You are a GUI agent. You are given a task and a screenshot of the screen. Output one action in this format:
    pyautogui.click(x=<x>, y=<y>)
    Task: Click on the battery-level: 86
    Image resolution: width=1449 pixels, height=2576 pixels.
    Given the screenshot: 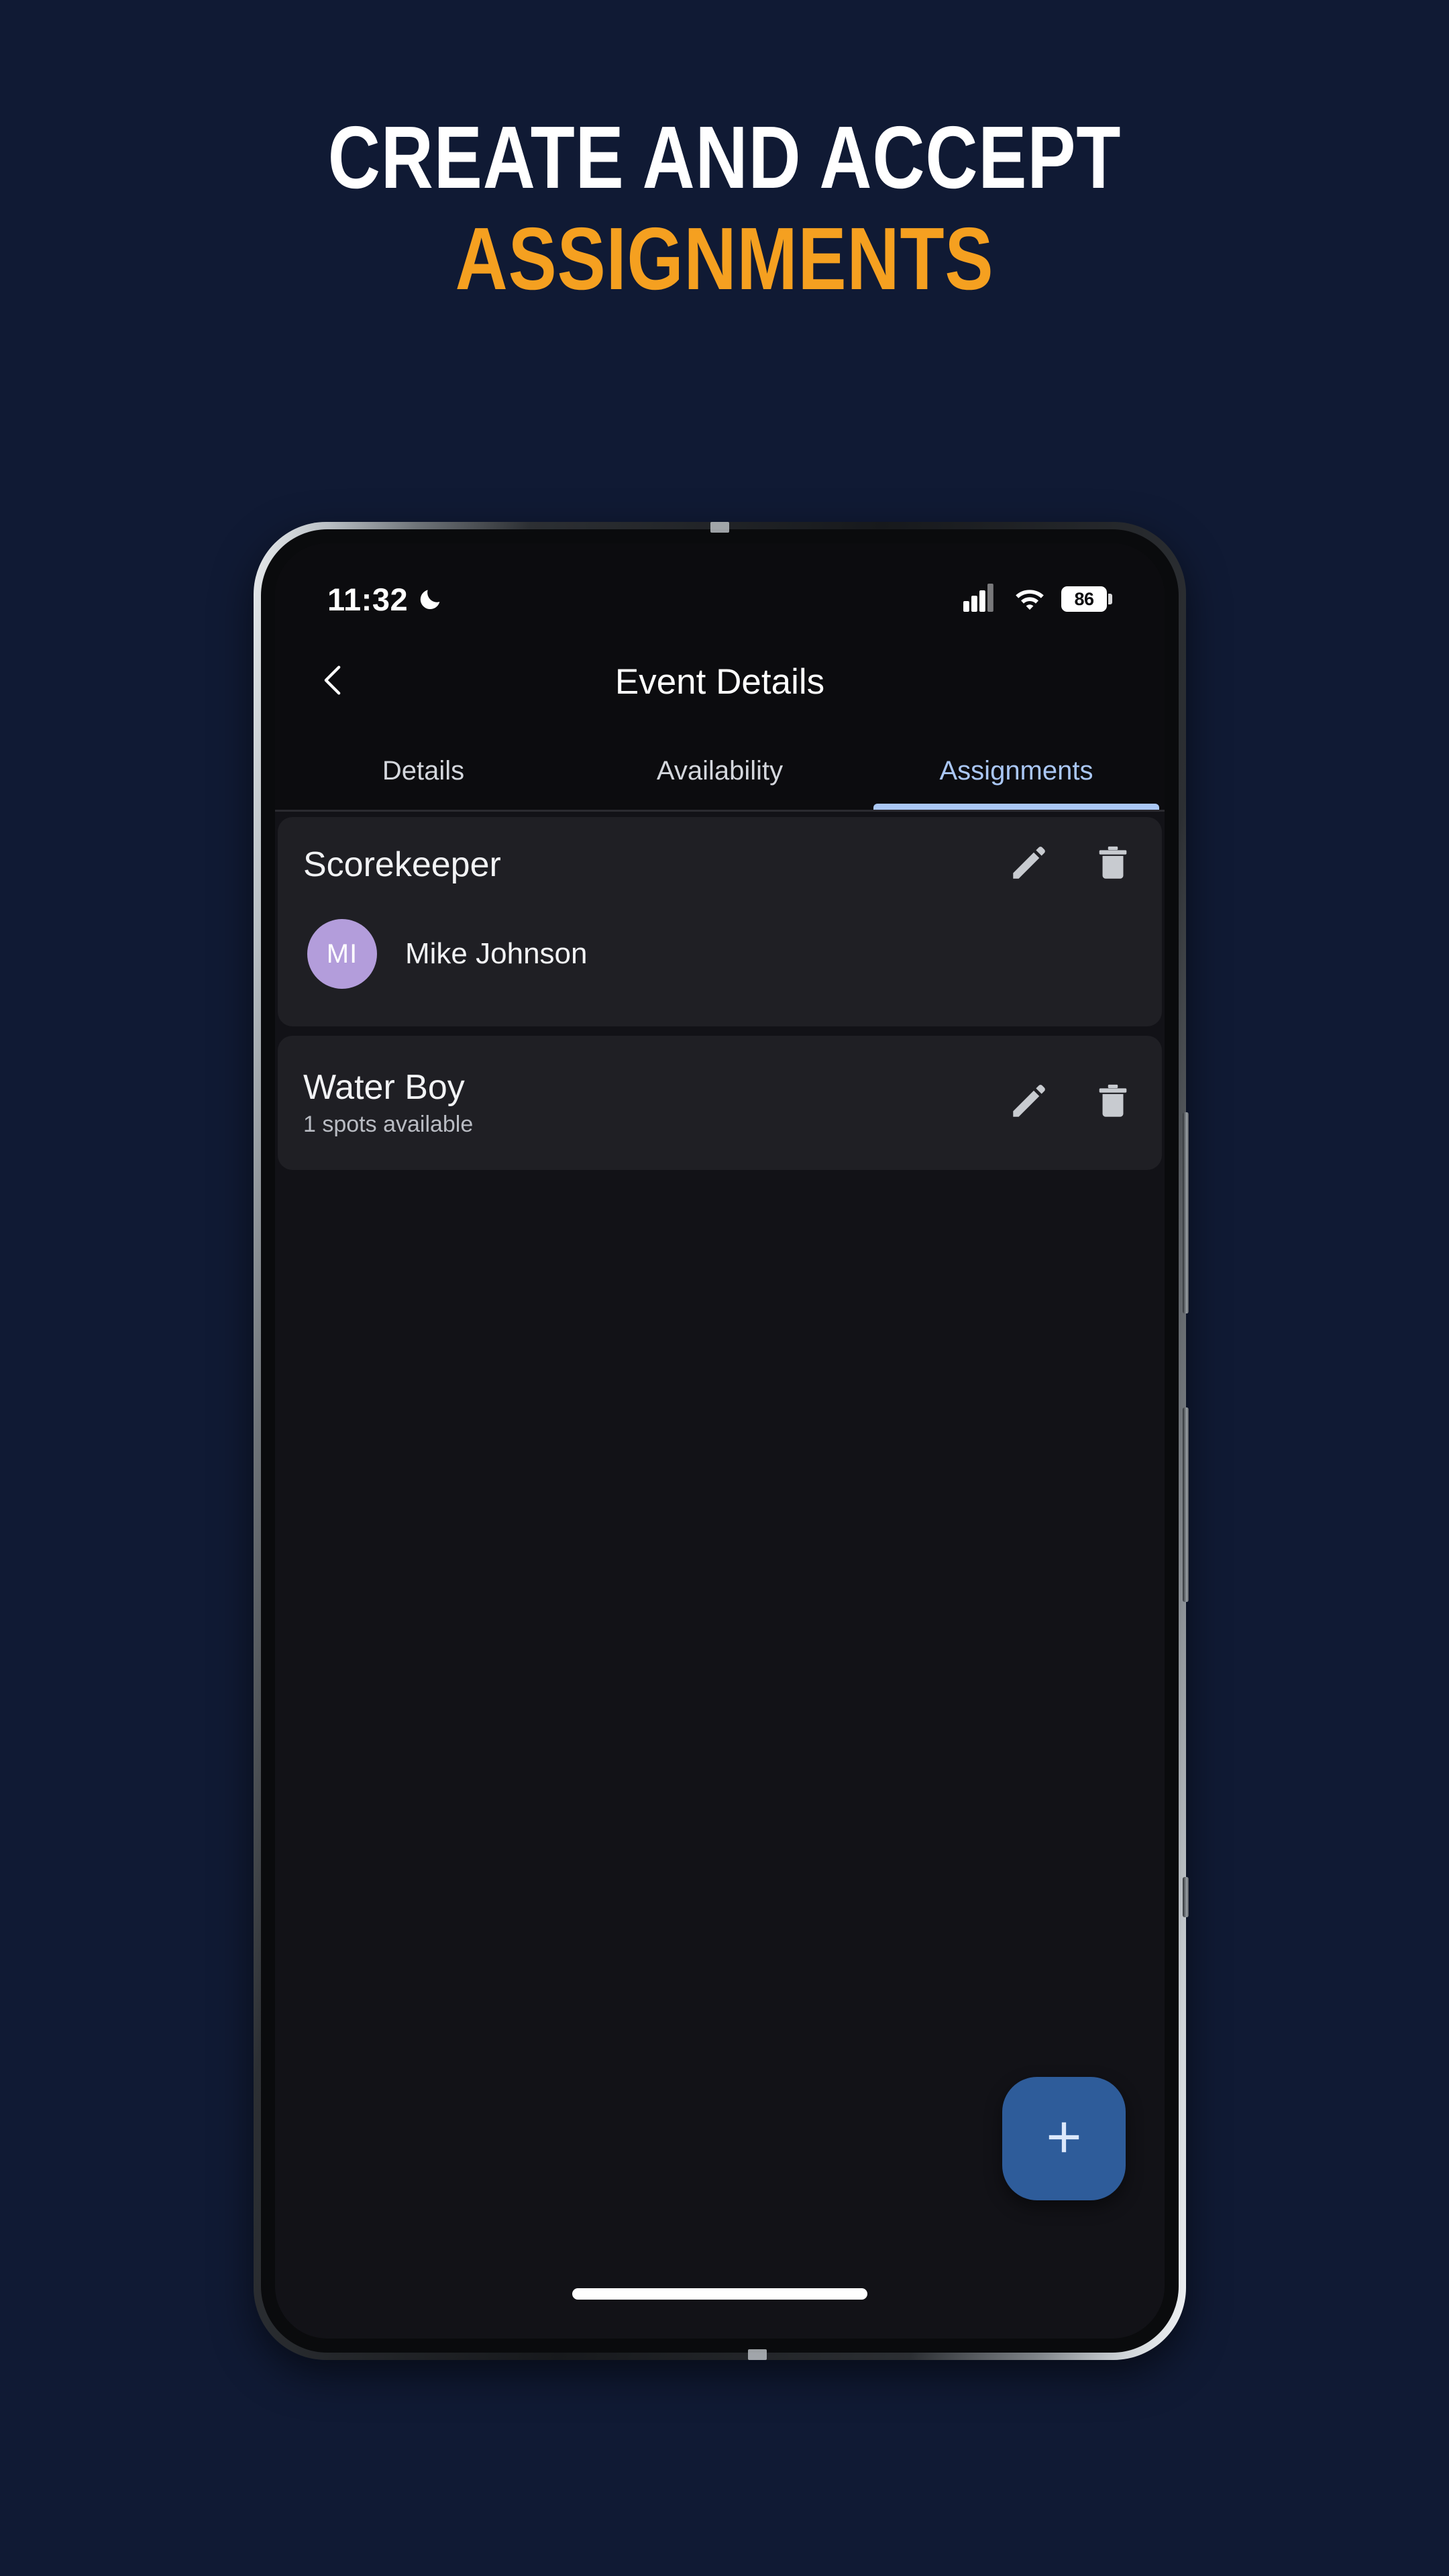 What is the action you would take?
    pyautogui.click(x=1084, y=598)
    